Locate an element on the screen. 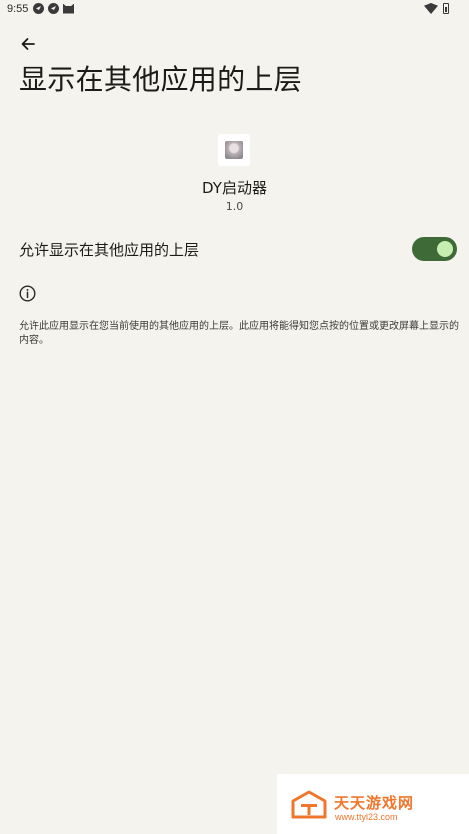 The image size is (469, 834). watermark-title: 天天游戏网 is located at coordinates (374, 803).